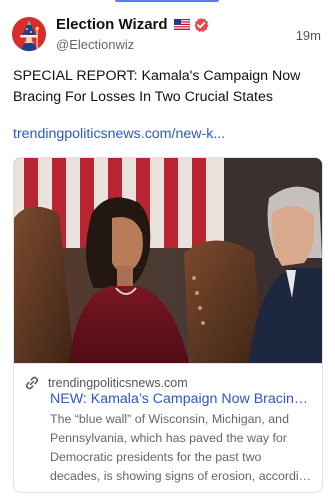 The height and width of the screenshot is (500, 335). I want to click on author-name-text: Election Wizard, so click(112, 24).